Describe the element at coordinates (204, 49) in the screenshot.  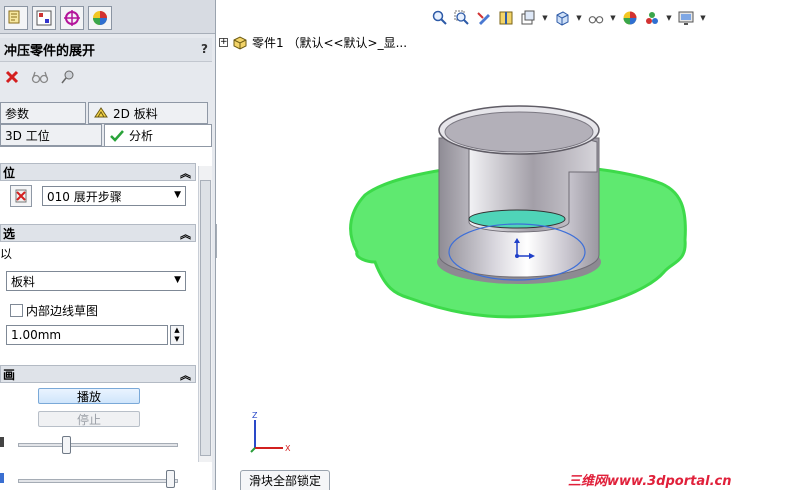
I see `help-button: ?` at that location.